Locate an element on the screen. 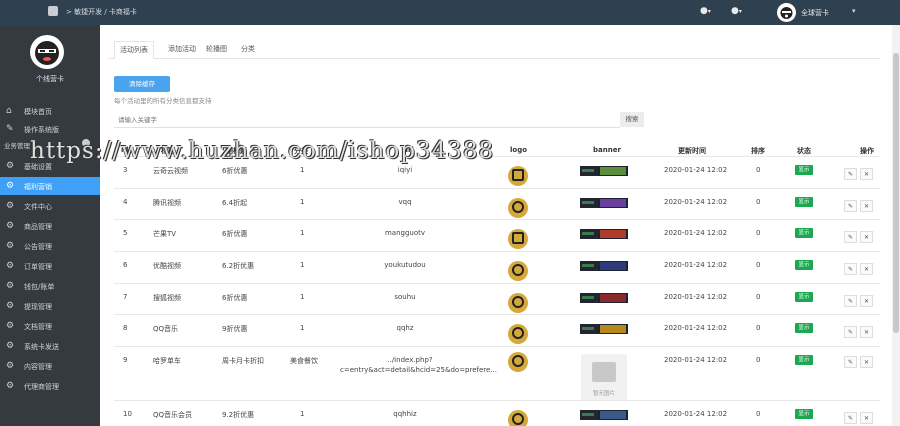 The height and width of the screenshot is (426, 900). sidebar-item: ⚙ 文件中心 is located at coordinates (50, 206).